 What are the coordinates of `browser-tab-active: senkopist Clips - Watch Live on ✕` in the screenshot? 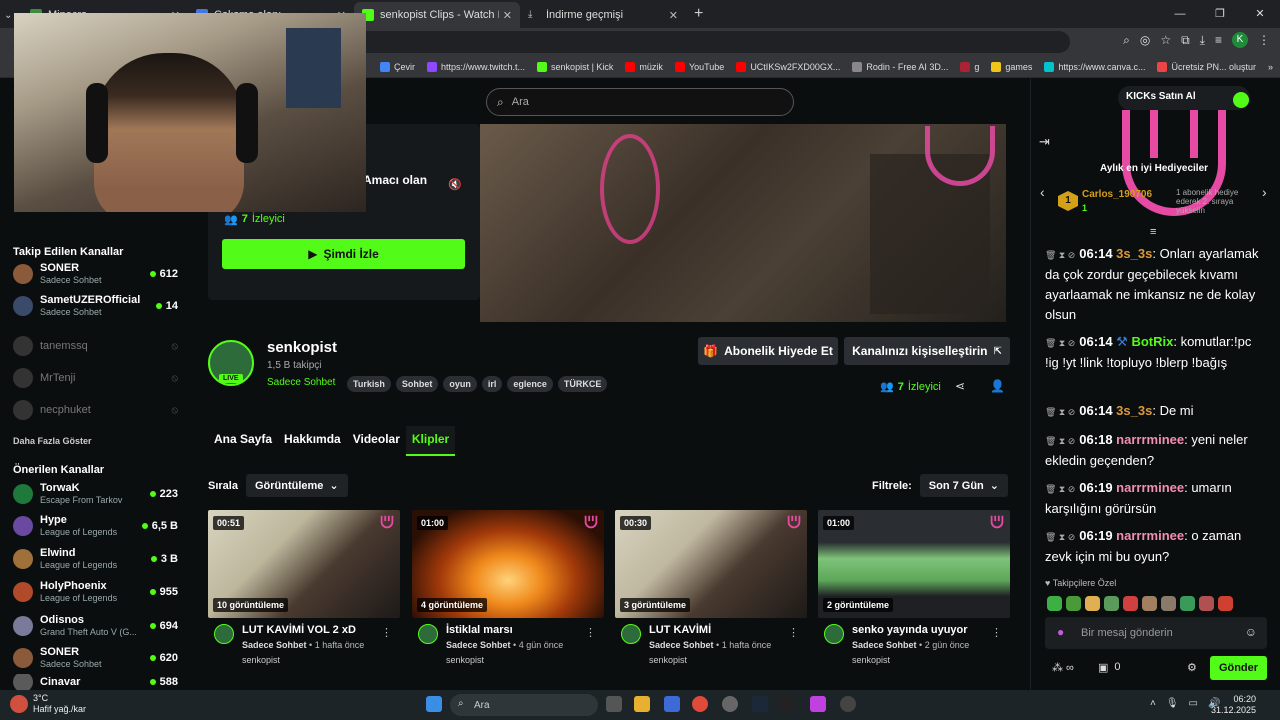 It's located at (437, 15).